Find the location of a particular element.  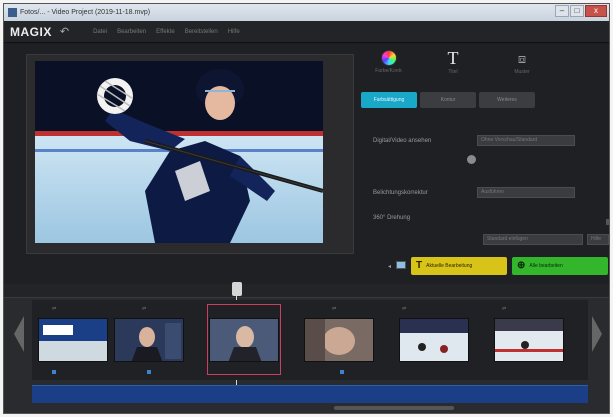

help-button: Hilfe is located at coordinates (598, 239).